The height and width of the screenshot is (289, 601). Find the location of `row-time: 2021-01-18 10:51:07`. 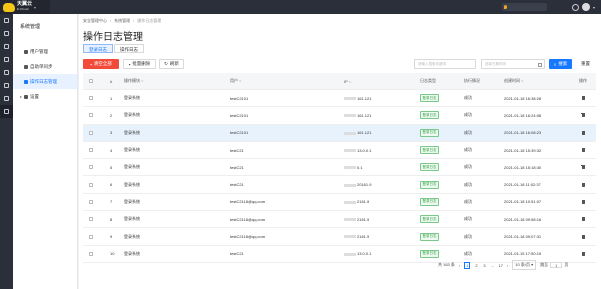

row-time: 2021-01-18 10:51:07 is located at coordinates (523, 202).